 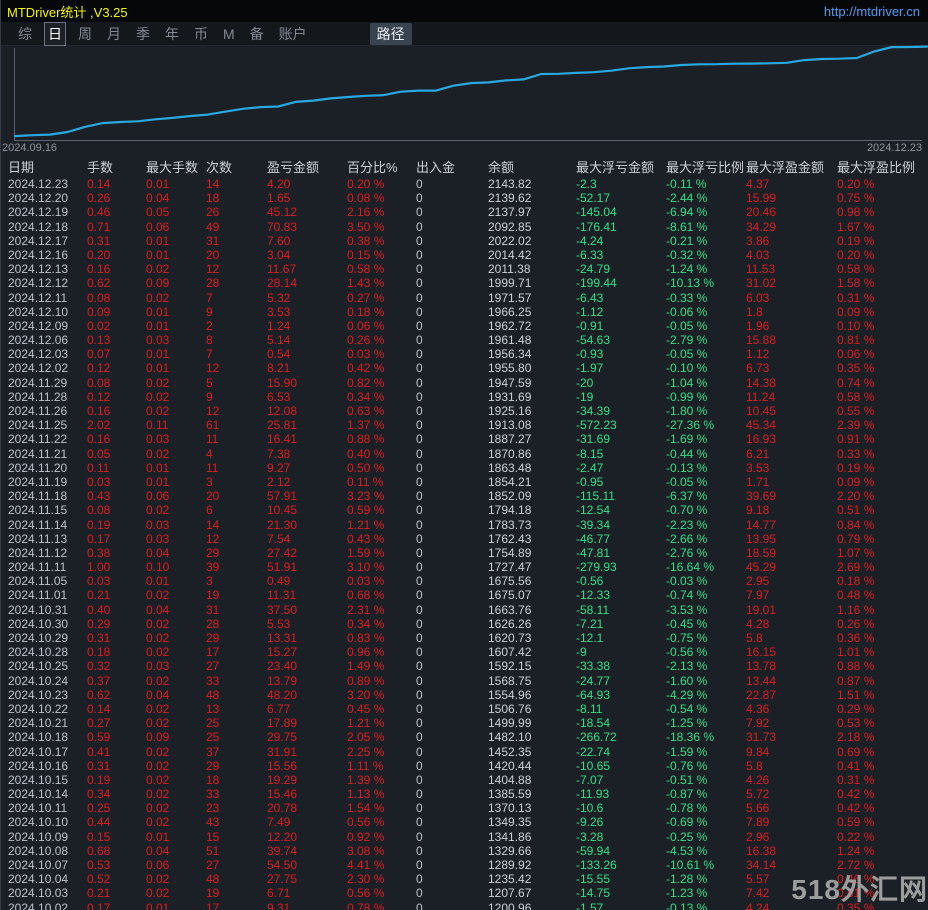 I want to click on cell: 0.32, so click(x=99, y=666).